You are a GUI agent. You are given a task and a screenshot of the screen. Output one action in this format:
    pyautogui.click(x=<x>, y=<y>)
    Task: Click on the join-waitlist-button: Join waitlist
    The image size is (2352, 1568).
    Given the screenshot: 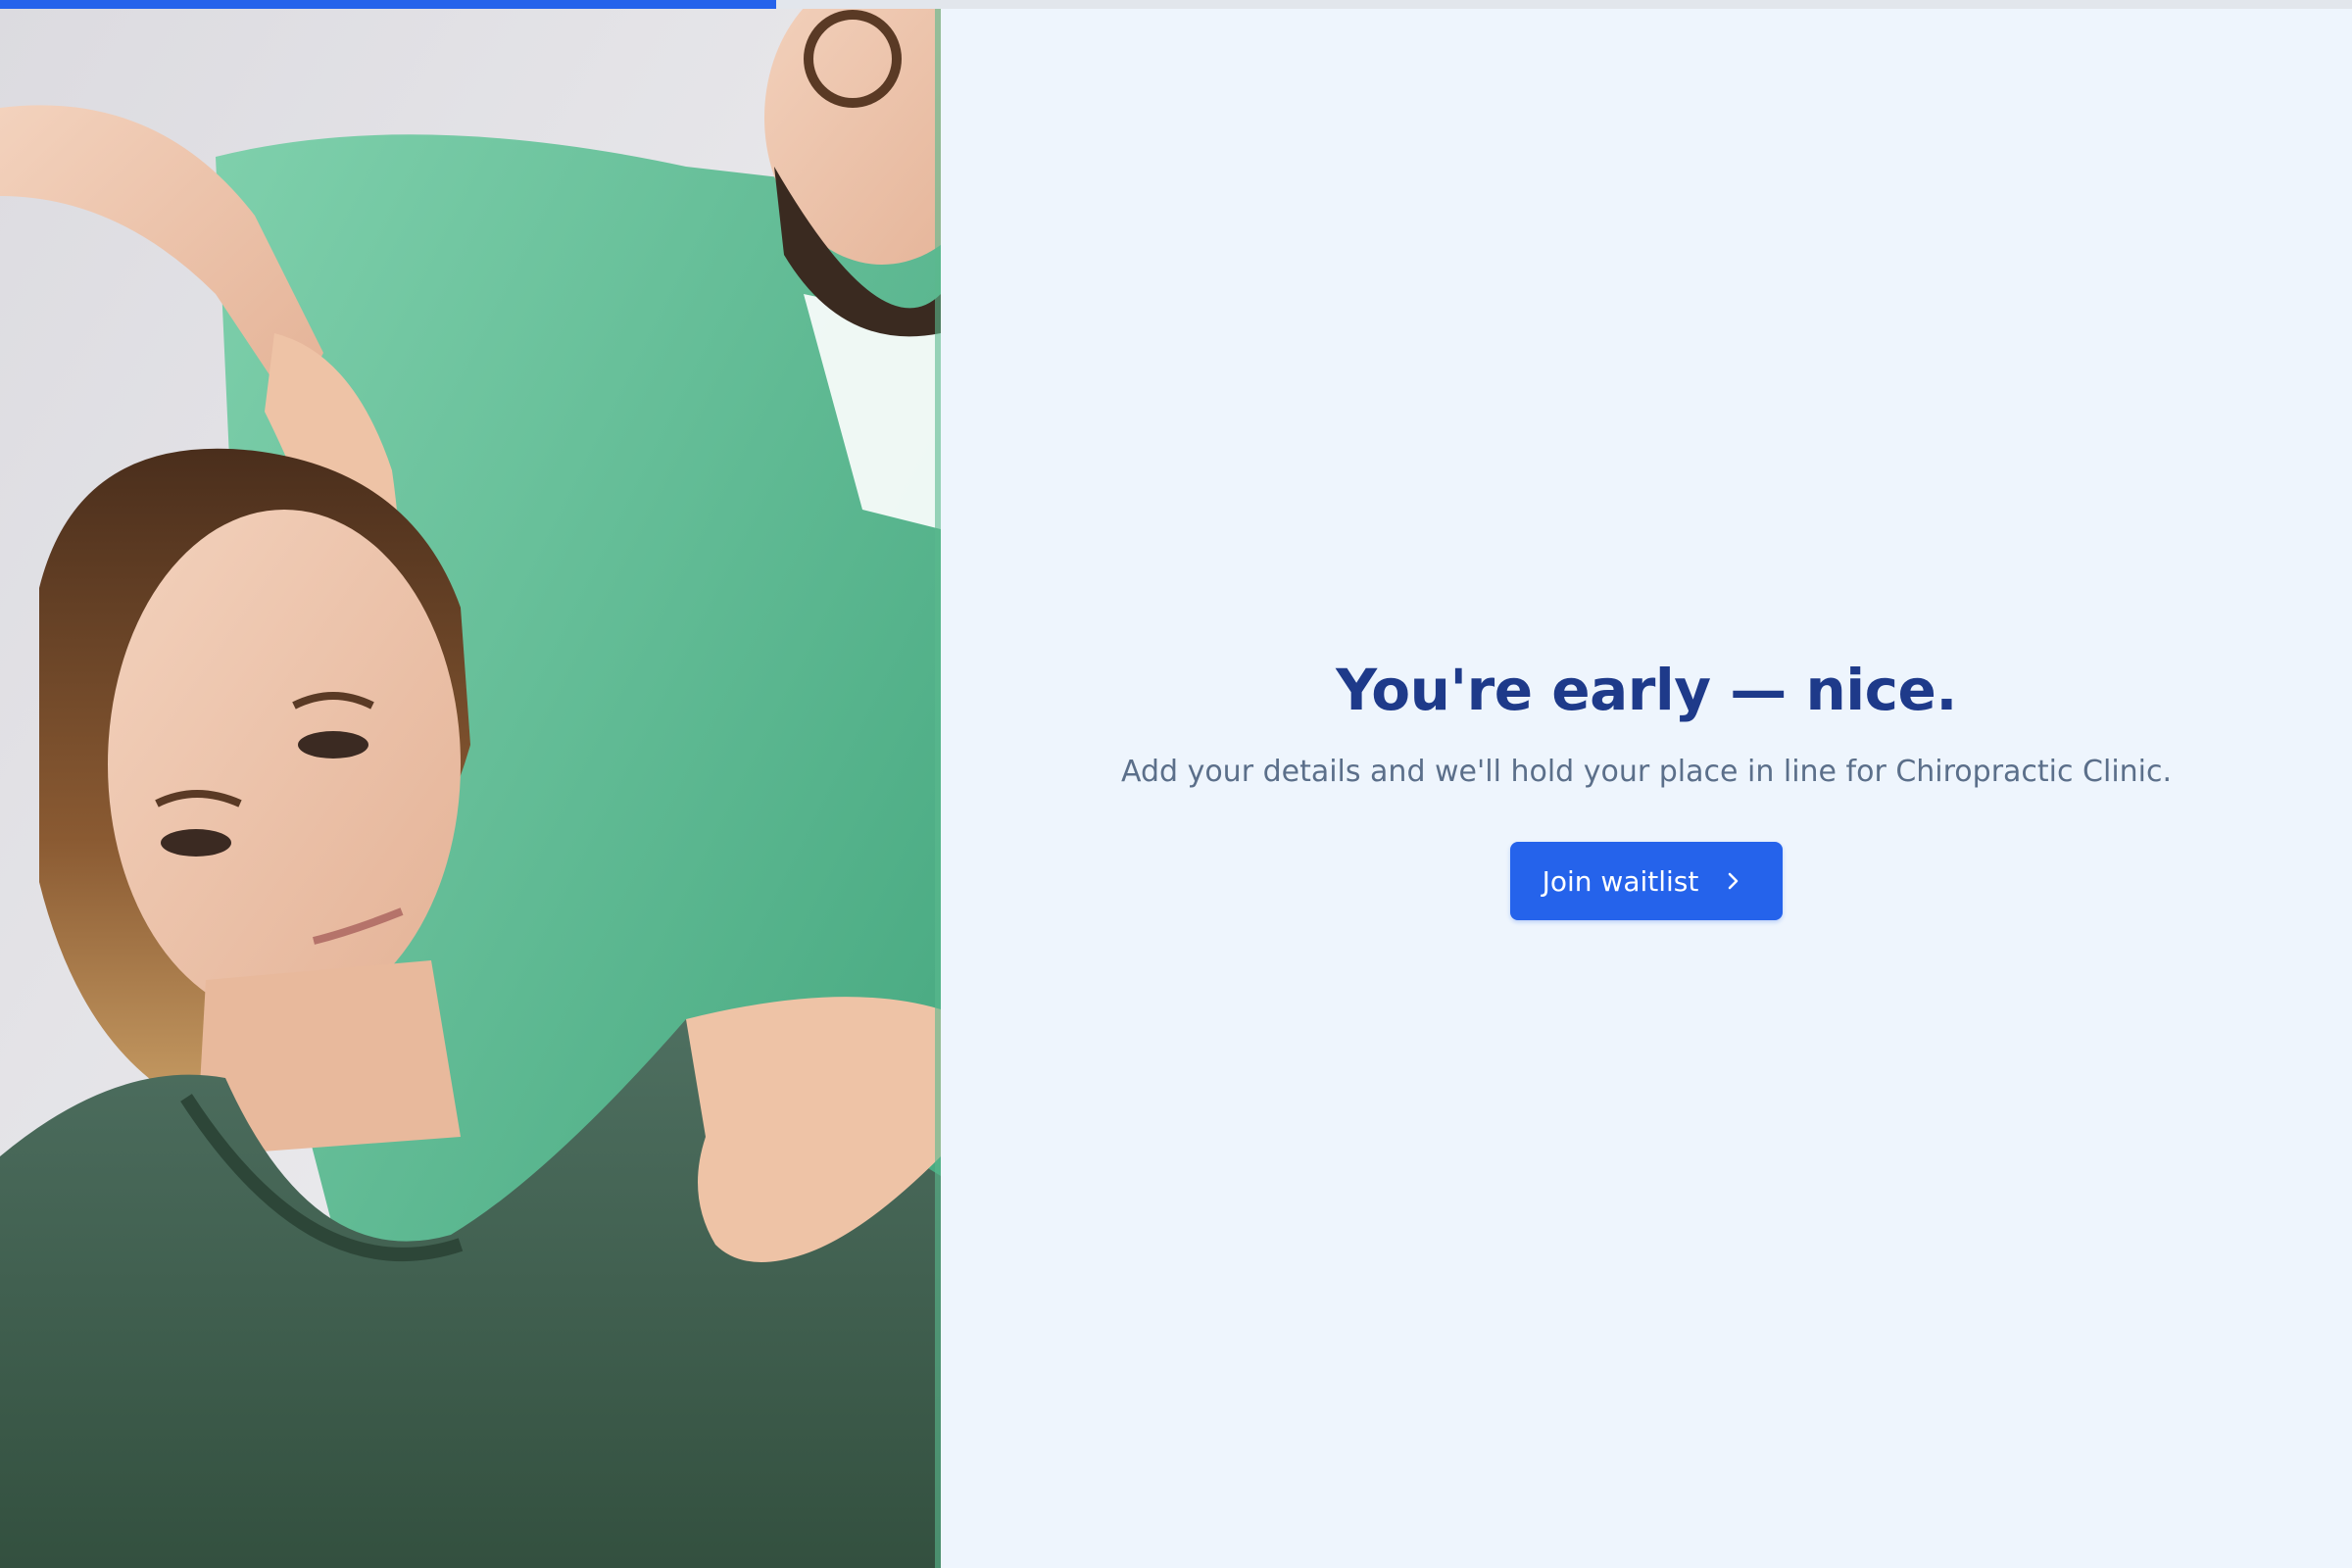 What is the action you would take?
    pyautogui.click(x=1646, y=881)
    